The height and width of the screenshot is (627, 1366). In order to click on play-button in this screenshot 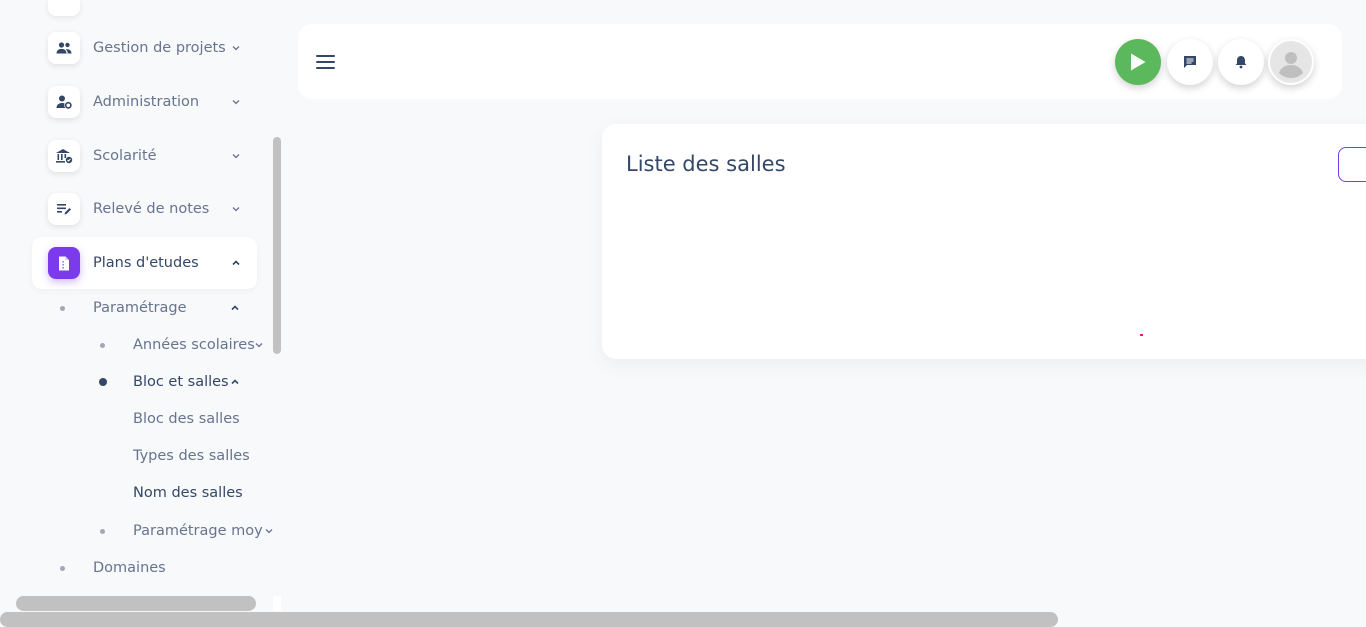, I will do `click(1138, 62)`.